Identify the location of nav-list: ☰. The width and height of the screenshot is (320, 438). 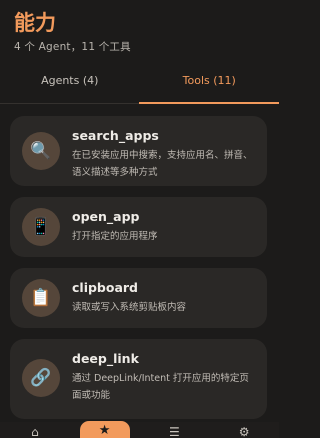
(175, 430).